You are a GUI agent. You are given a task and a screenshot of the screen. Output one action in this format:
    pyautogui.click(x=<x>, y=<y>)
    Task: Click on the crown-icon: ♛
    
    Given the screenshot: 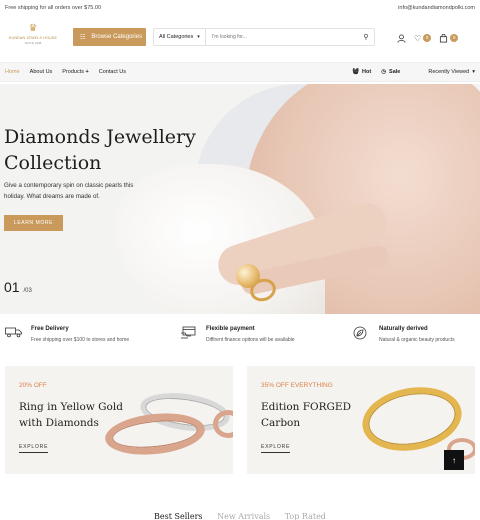 What is the action you would take?
    pyautogui.click(x=33, y=28)
    